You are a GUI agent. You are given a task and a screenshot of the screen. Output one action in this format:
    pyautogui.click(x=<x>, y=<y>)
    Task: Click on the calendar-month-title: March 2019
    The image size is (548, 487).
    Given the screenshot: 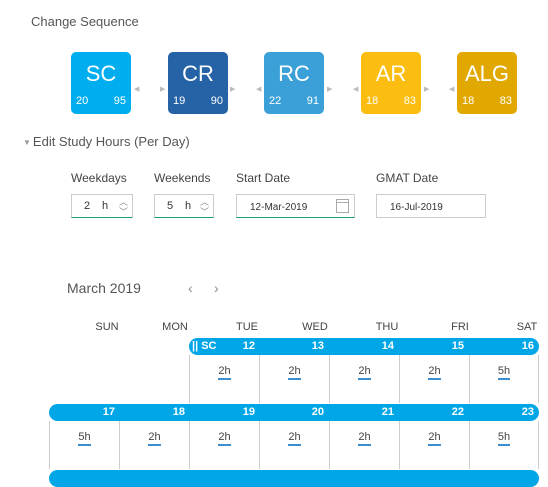 What is the action you would take?
    pyautogui.click(x=104, y=288)
    